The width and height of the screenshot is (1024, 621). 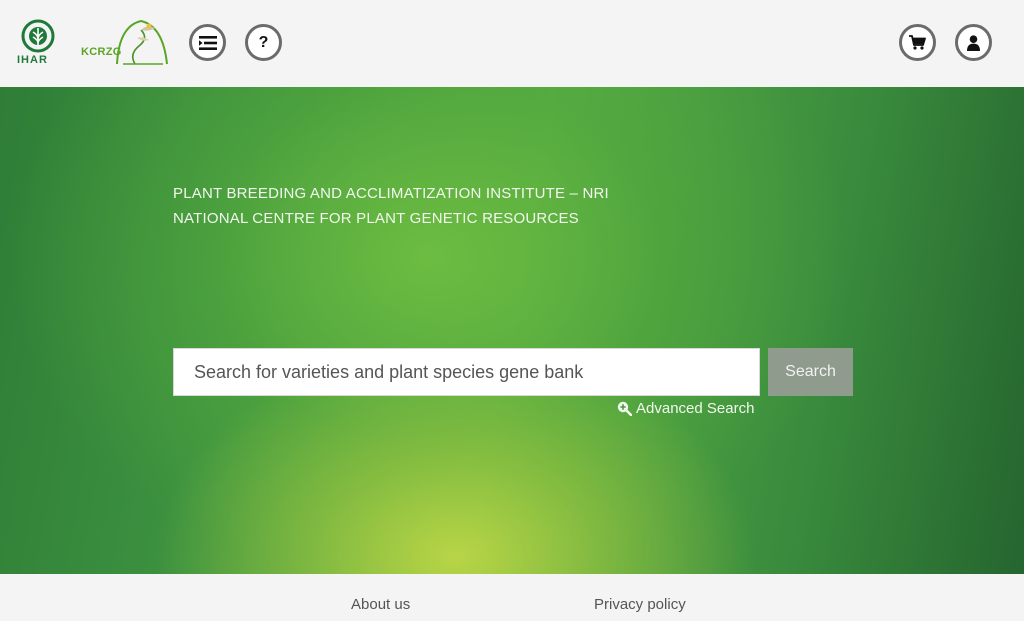 I want to click on privacy-policy-link: Privacy policy, so click(x=640, y=604).